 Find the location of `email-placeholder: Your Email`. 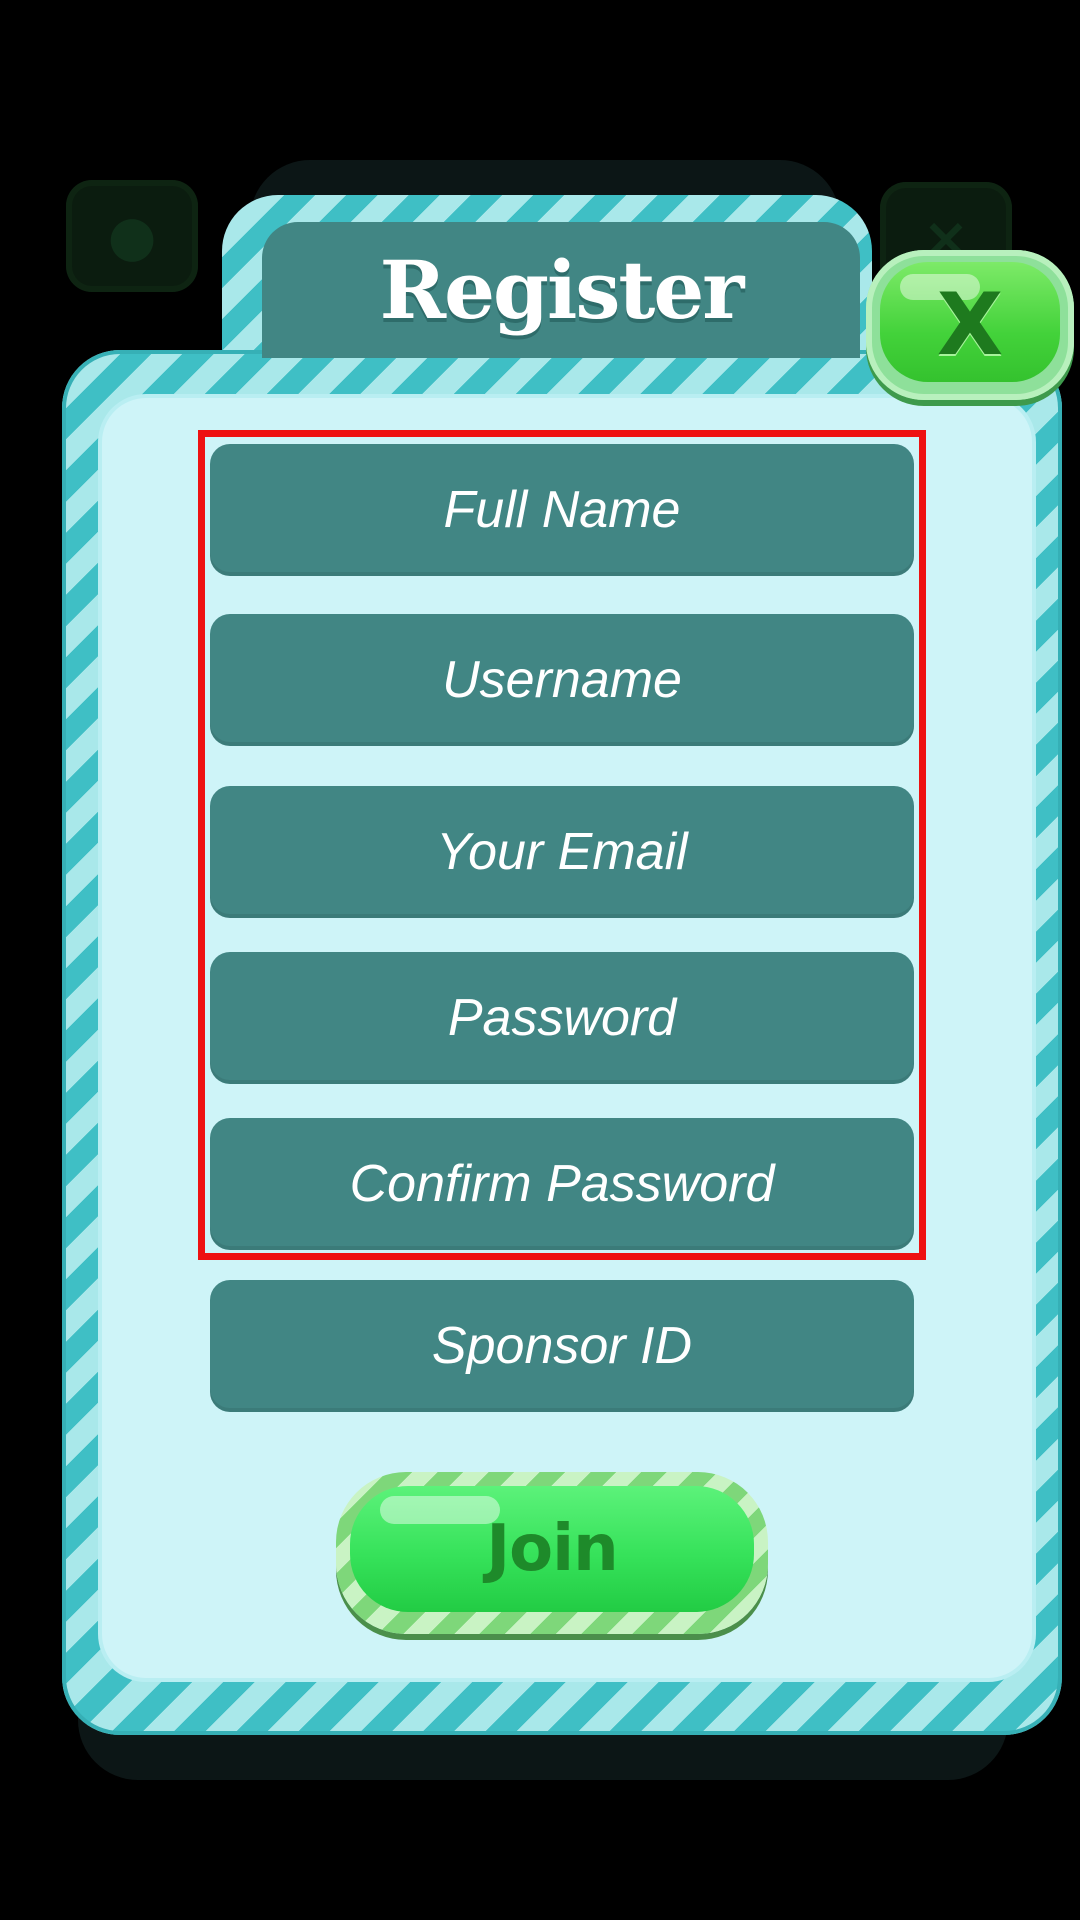

email-placeholder: Your Email is located at coordinates (562, 852).